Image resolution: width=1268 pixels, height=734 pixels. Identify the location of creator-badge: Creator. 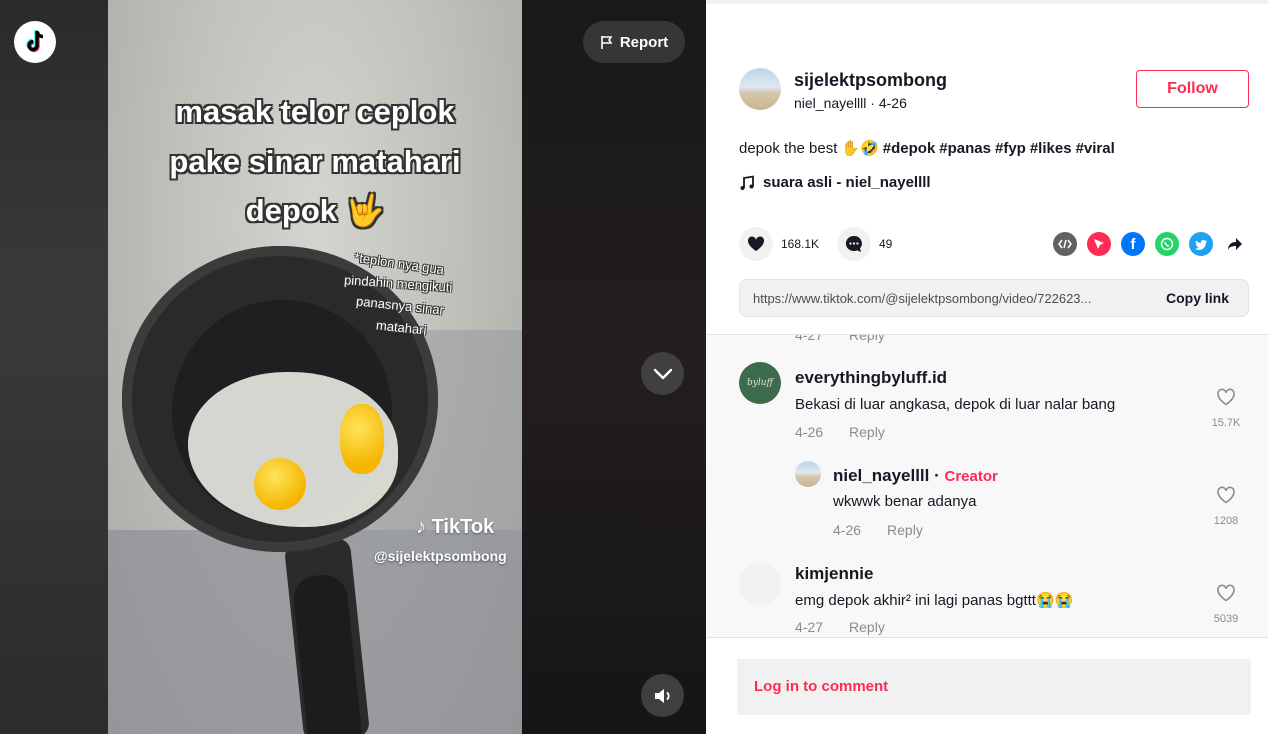
(971, 476).